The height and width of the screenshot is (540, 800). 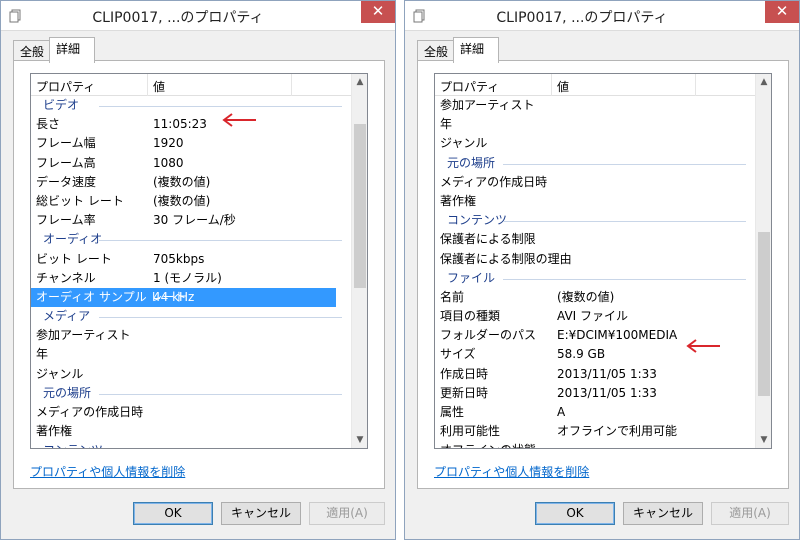 What do you see at coordinates (191, 143) in the screenshot?
I see `property-row: フレーム幅 1920` at bounding box center [191, 143].